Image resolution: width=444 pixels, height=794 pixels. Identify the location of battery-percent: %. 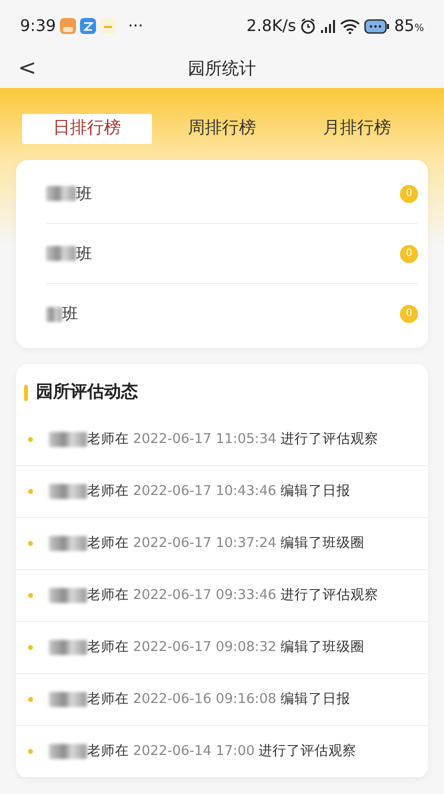
(419, 29).